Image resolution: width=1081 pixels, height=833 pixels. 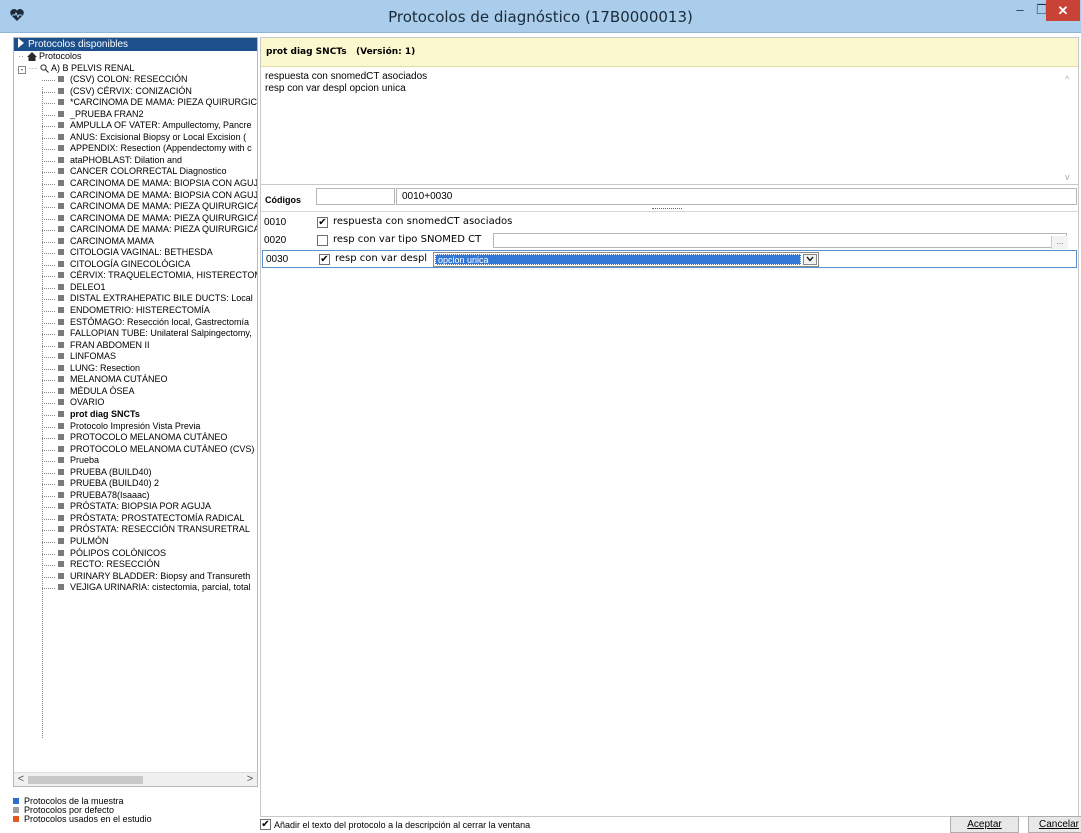 What do you see at coordinates (135, 323) in the screenshot?
I see `tree-item: ESTÓMAGO: Resección local, Gastrectomía` at bounding box center [135, 323].